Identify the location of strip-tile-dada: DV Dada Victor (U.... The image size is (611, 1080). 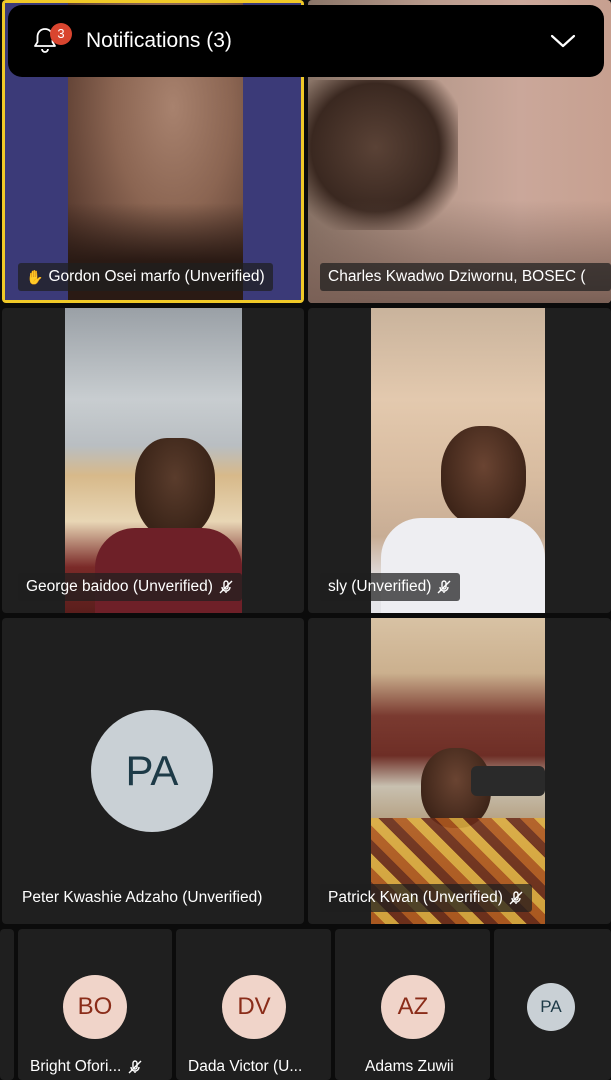
(253, 1004).